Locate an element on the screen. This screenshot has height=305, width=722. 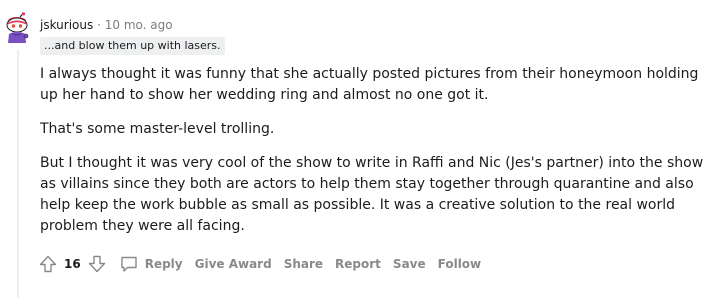
follow-button: Follow is located at coordinates (460, 264).